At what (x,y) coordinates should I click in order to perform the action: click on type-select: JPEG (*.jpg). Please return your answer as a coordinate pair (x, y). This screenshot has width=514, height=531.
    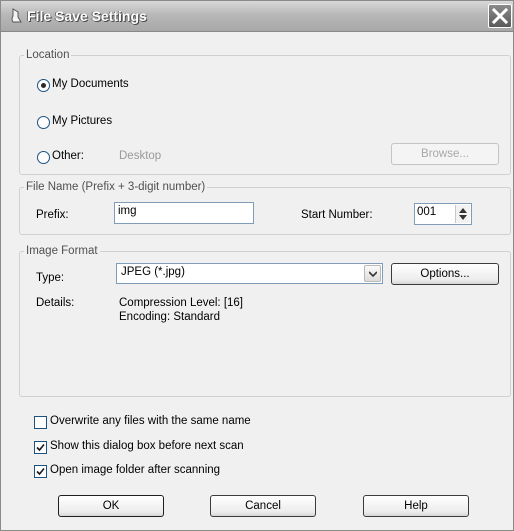
    Looking at the image, I should click on (249, 273).